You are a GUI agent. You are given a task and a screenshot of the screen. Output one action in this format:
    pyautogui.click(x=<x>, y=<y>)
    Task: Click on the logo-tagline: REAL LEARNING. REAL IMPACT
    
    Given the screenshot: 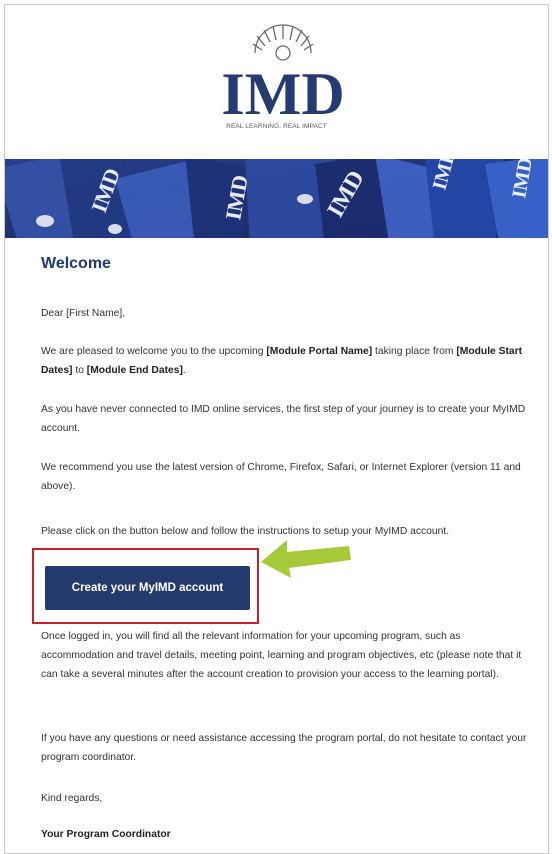 What is the action you would take?
    pyautogui.click(x=276, y=126)
    